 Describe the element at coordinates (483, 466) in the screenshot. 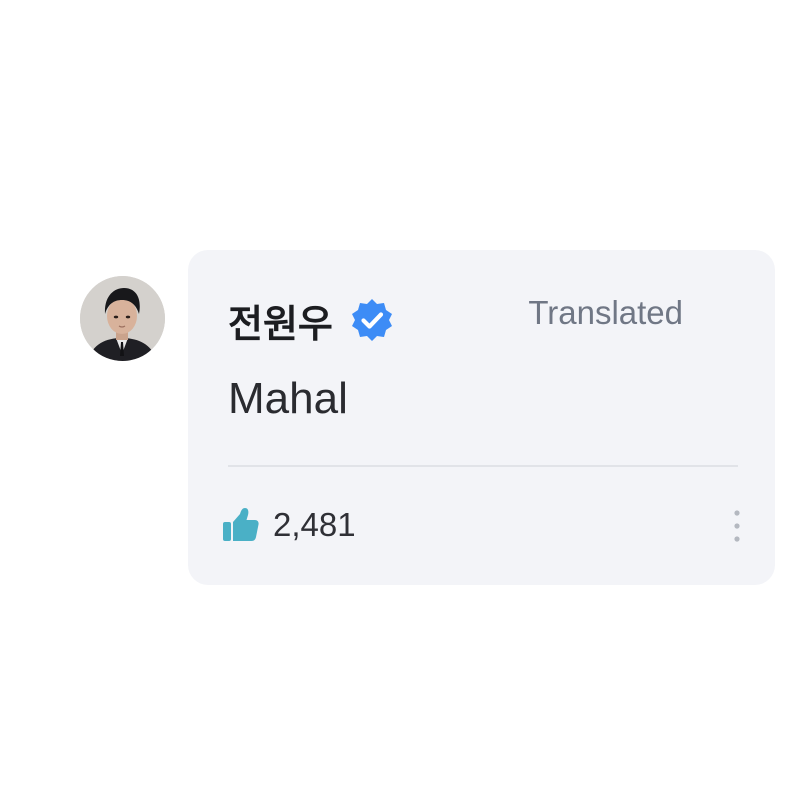

I see `divider` at that location.